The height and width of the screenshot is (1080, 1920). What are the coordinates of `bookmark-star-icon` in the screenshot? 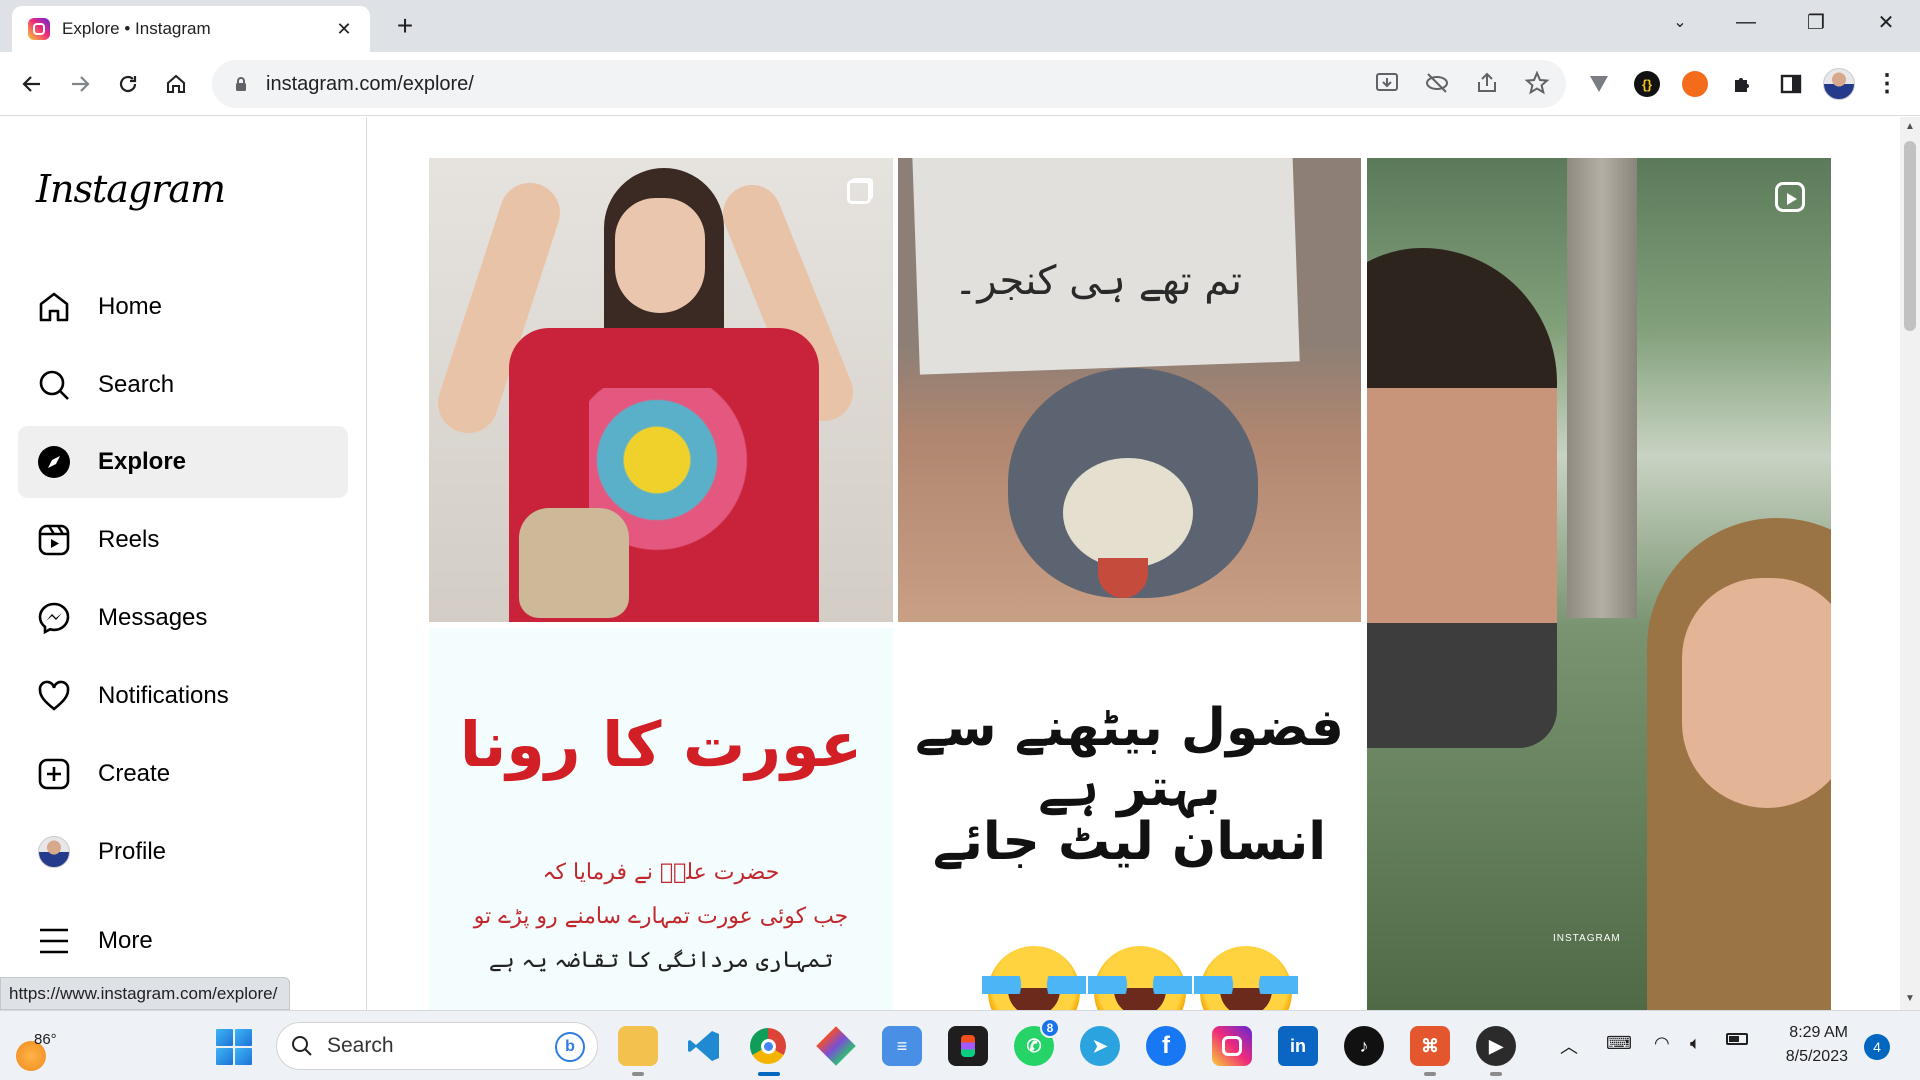 It's located at (1537, 83).